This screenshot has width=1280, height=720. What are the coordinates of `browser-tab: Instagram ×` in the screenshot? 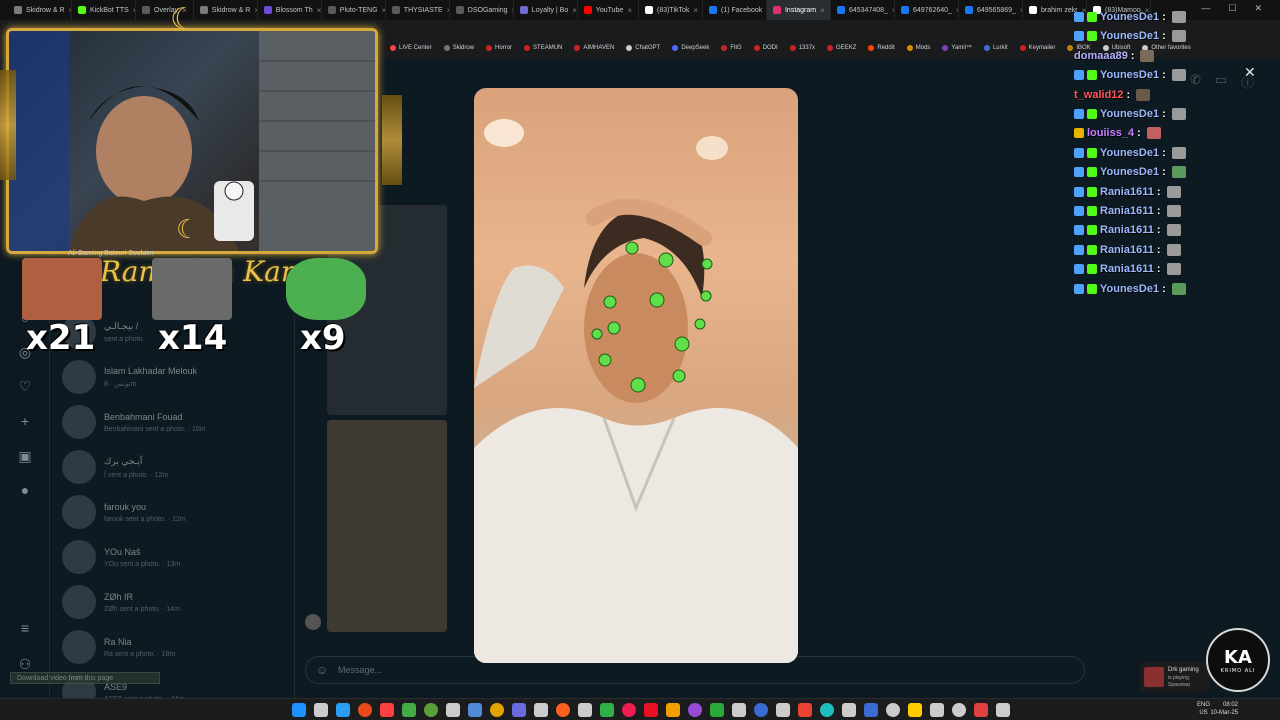 It's located at (798, 10).